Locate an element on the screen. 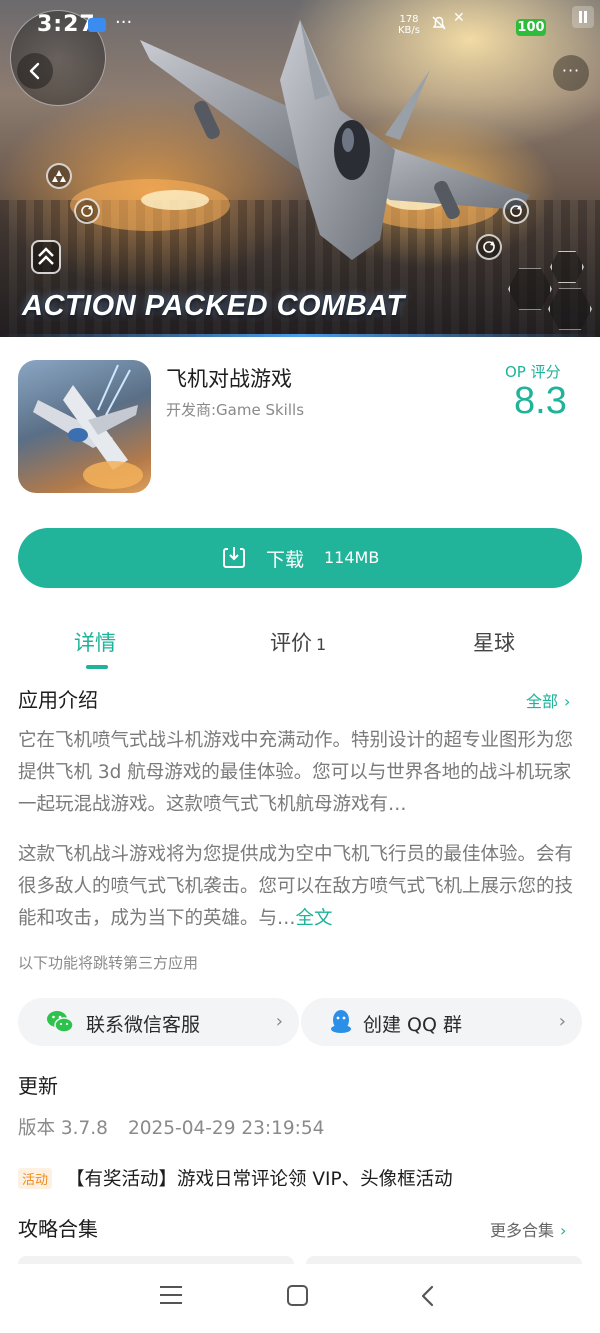 Image resolution: width=600 pixels, height=1333 pixels. rating-score: 8.3 is located at coordinates (540, 401).